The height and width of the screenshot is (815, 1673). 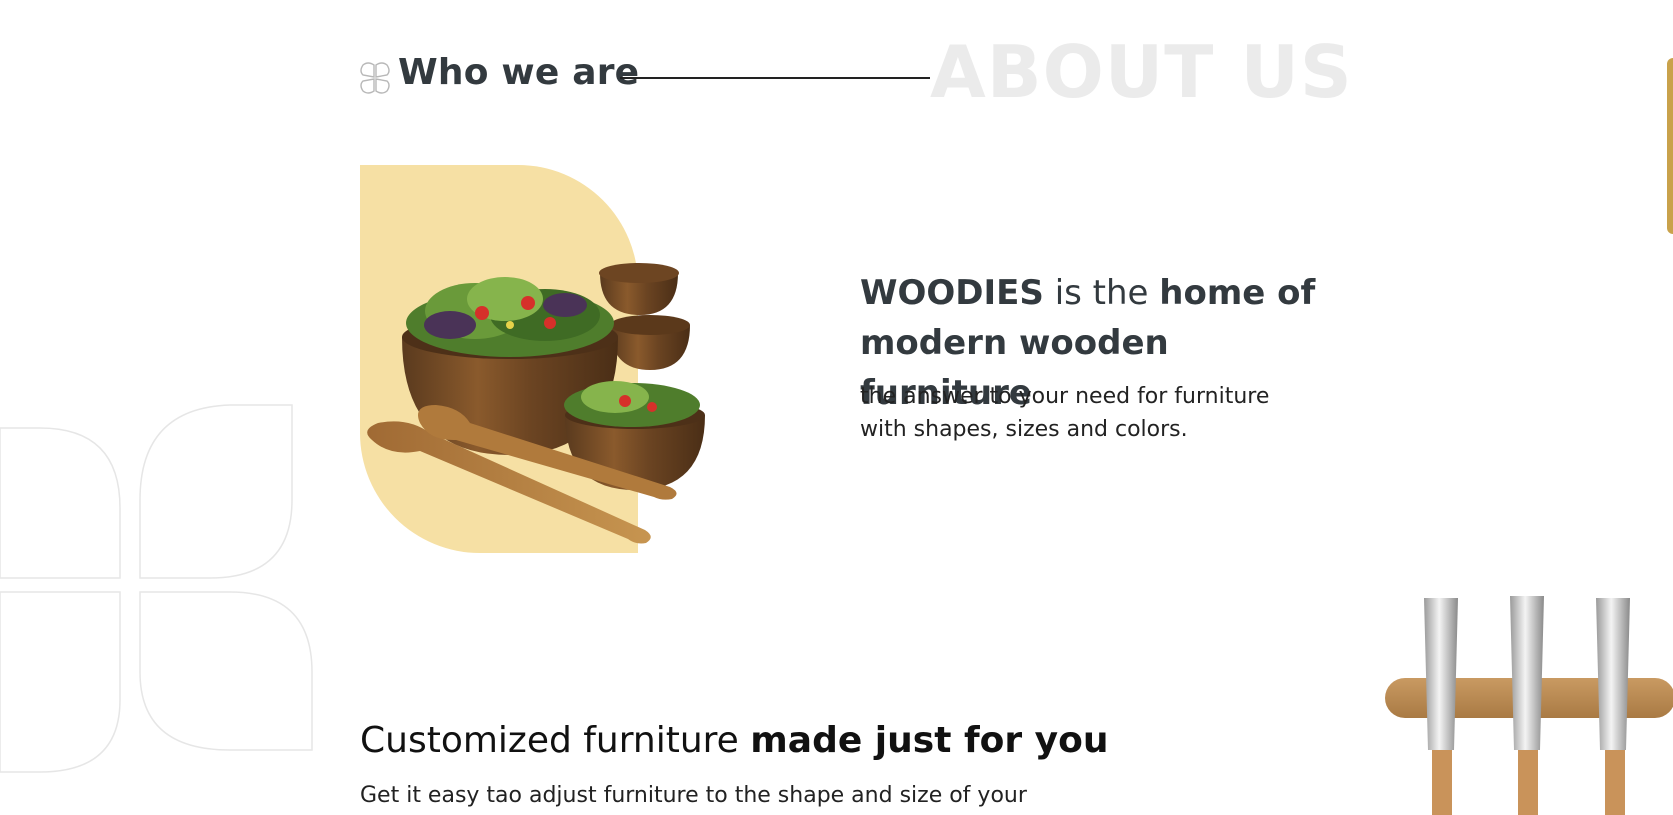 I want to click on customized-furniture-heading: Customized furniture made just for you, so click(x=734, y=740).